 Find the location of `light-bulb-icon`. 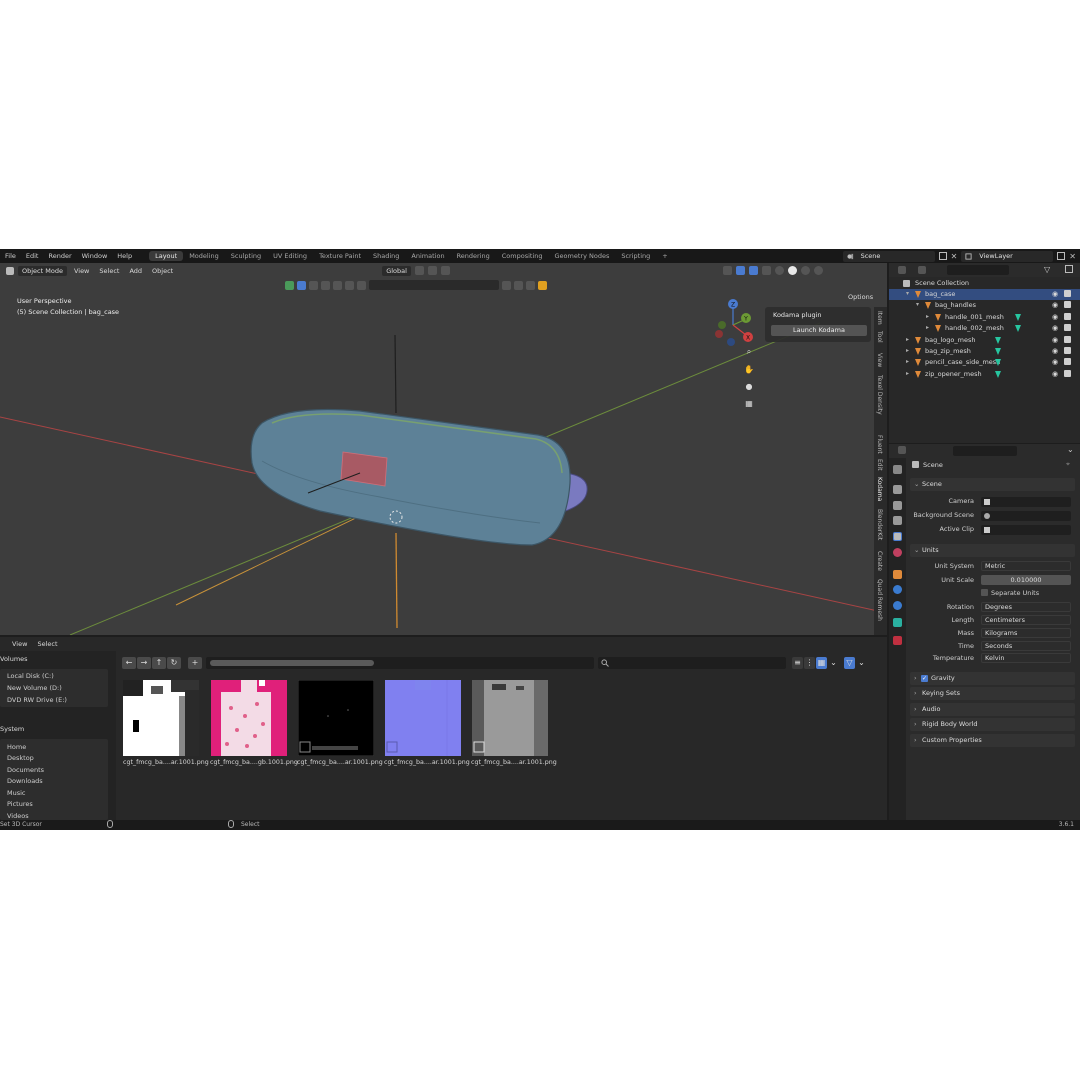

light-bulb-icon is located at coordinates (542, 285).